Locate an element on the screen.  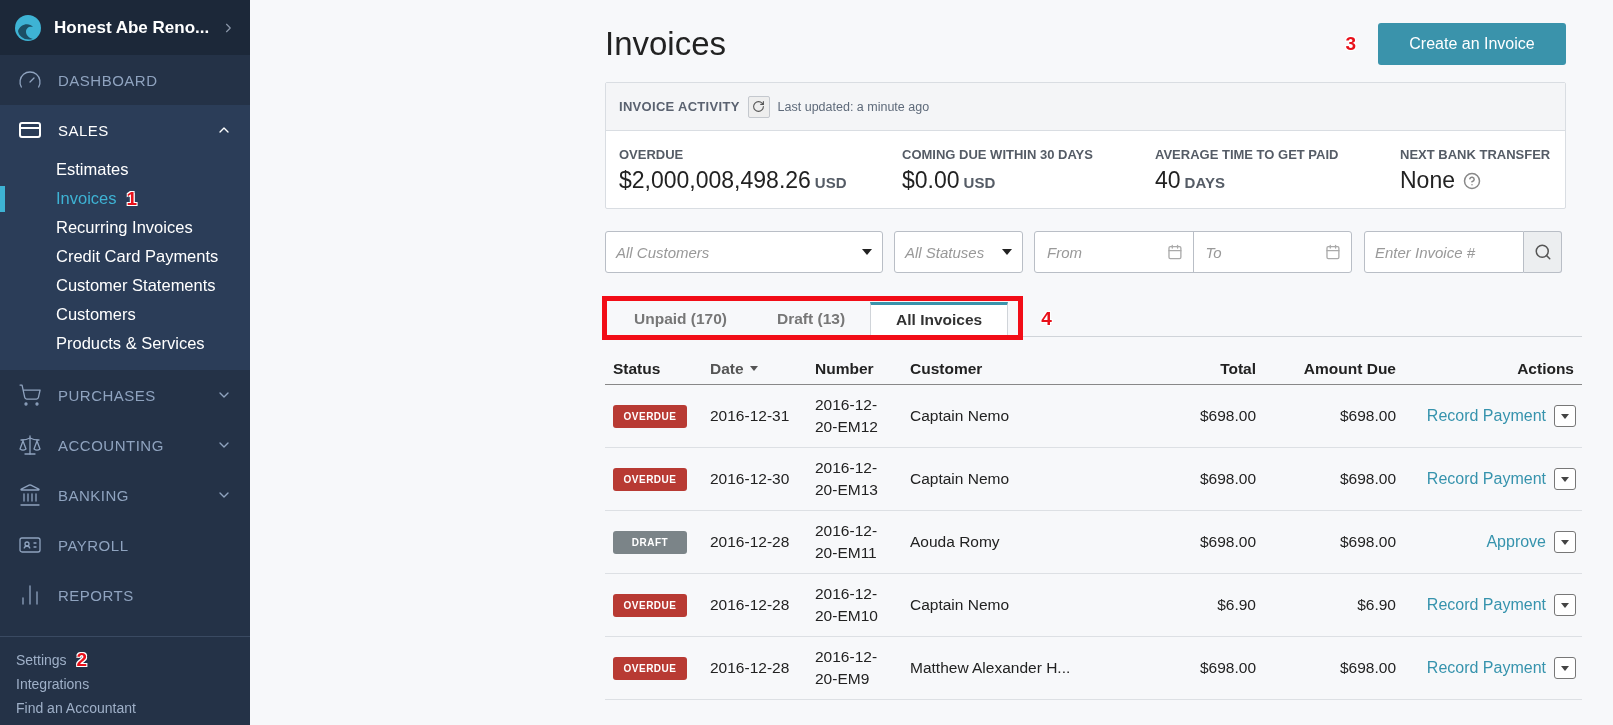
stat-value: 40 is located at coordinates (1168, 180).